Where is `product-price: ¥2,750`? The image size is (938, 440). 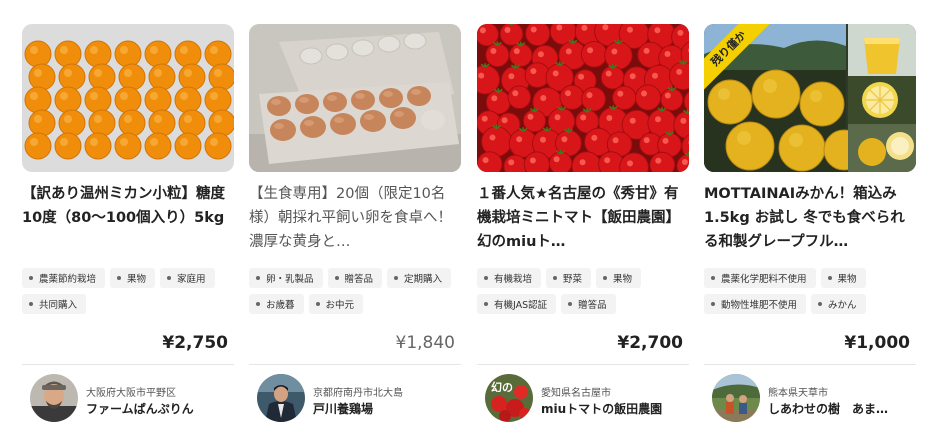 product-price: ¥2,750 is located at coordinates (195, 343).